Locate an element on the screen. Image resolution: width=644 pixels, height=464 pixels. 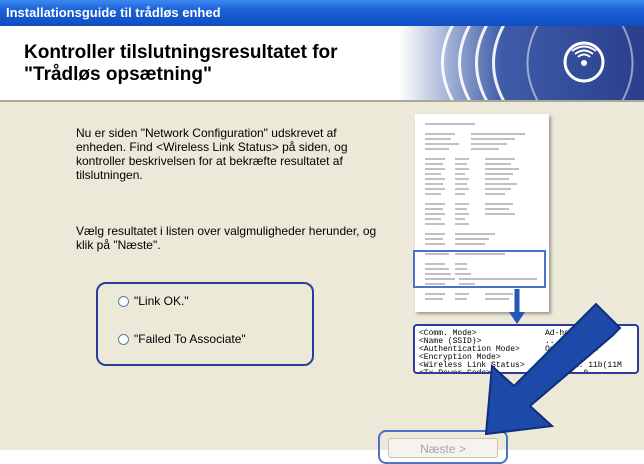
big-arrow-icon is located at coordinates (553, 369).